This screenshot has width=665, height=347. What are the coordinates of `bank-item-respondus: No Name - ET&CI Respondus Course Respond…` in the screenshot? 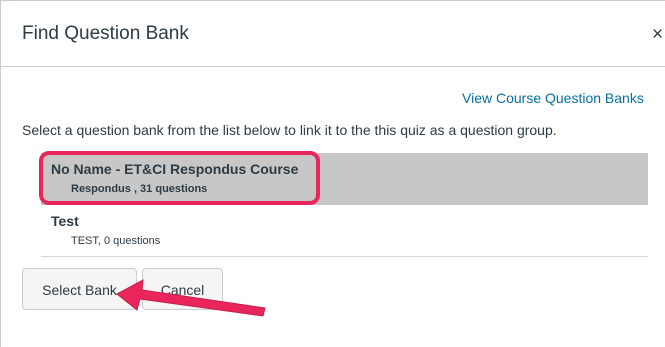 It's located at (344, 179).